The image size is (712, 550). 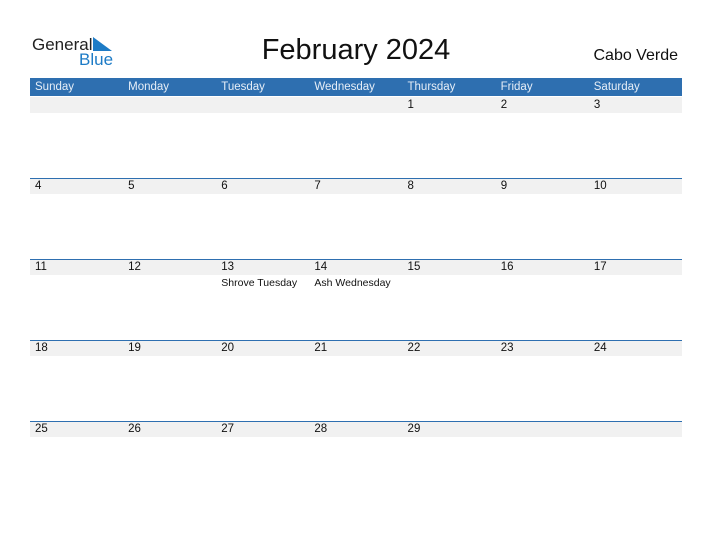 I want to click on day-cell: 15, so click(x=449, y=299).